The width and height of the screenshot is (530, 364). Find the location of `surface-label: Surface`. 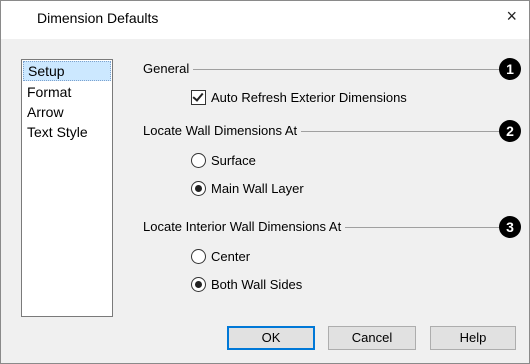

surface-label: Surface is located at coordinates (233, 160).